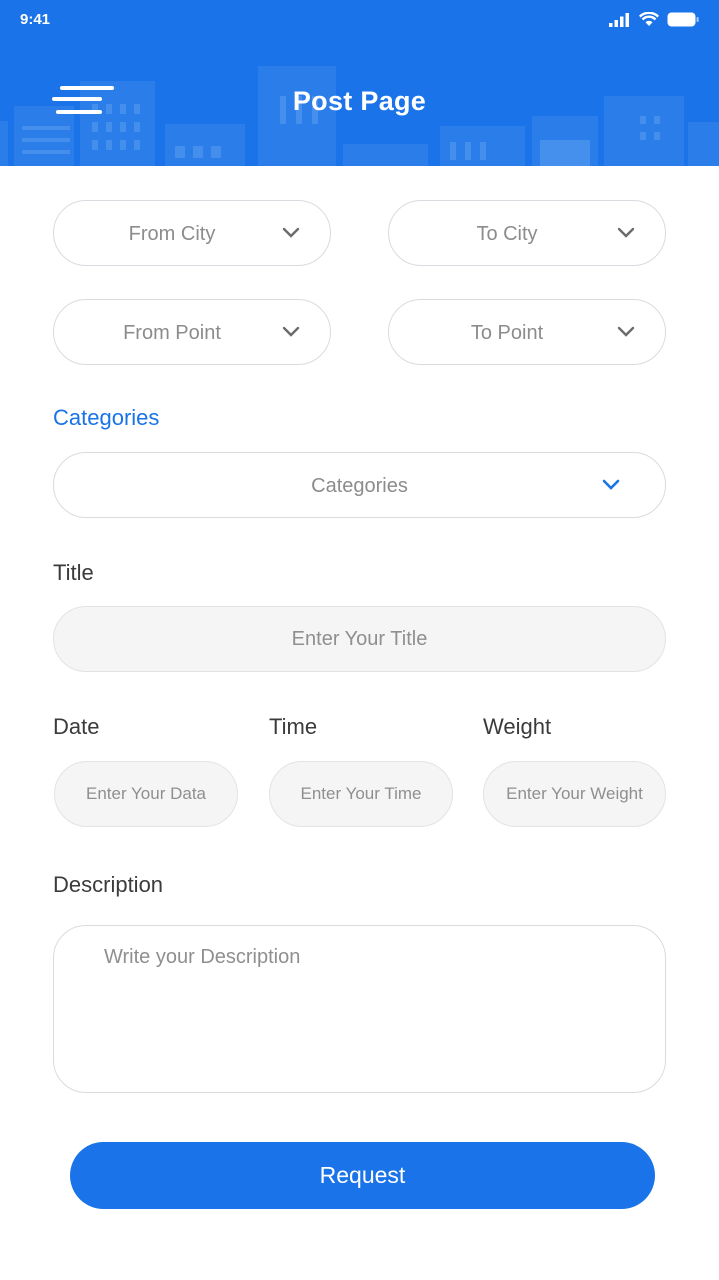  Describe the element at coordinates (146, 794) in the screenshot. I see `date-input: Enter Your Data` at that location.